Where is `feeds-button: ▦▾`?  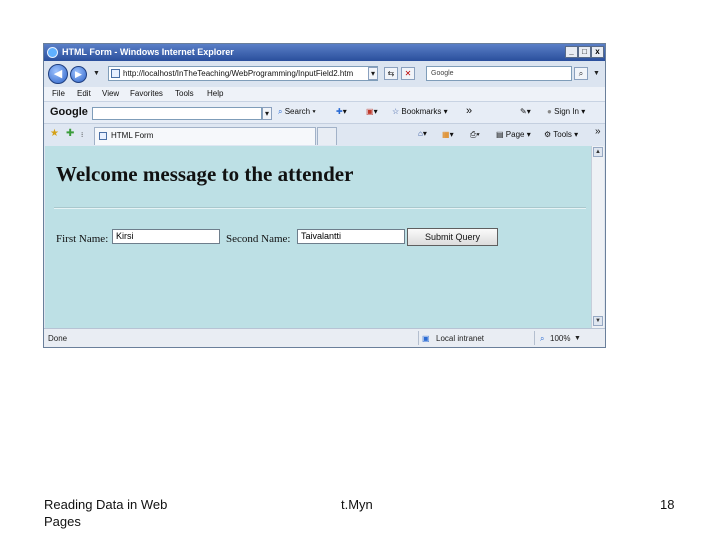 feeds-button: ▦▾ is located at coordinates (448, 134).